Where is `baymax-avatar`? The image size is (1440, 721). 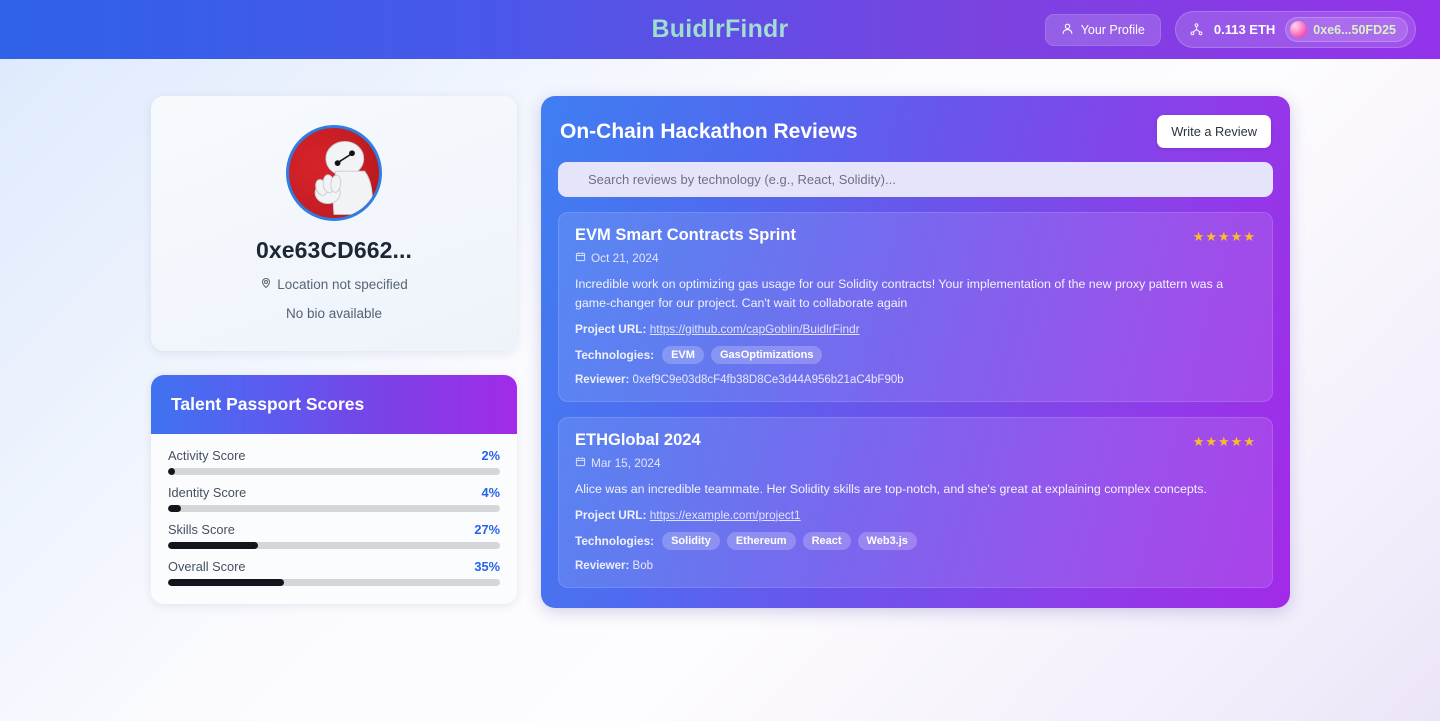 baymax-avatar is located at coordinates (334, 173).